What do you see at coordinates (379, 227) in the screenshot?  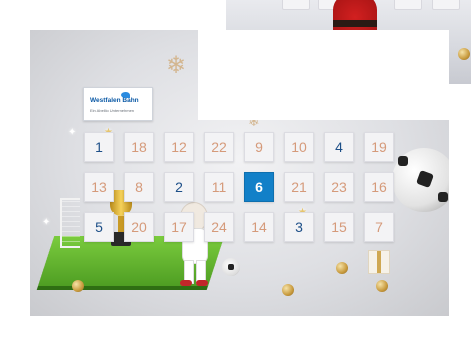 I see `calendar-door: 7` at bounding box center [379, 227].